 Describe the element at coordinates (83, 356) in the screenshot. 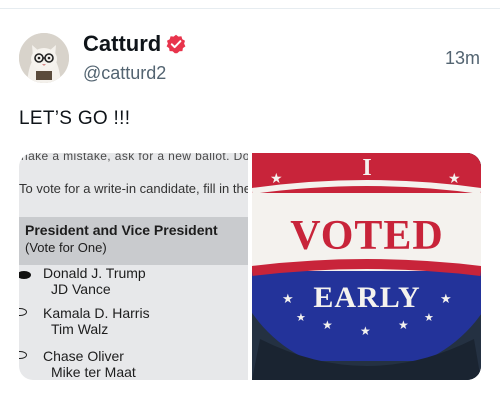

I see `candidate-3-name: Chase Oliver` at that location.